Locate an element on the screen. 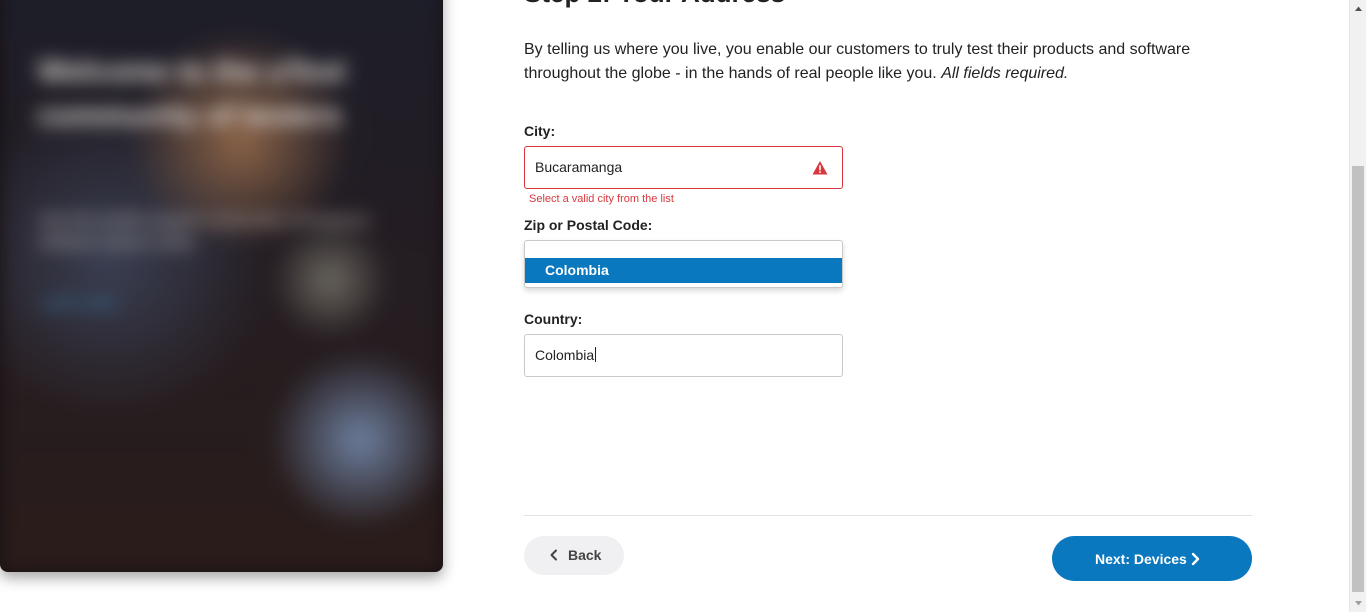 The height and width of the screenshot is (612, 1366). warning-icon is located at coordinates (820, 168).